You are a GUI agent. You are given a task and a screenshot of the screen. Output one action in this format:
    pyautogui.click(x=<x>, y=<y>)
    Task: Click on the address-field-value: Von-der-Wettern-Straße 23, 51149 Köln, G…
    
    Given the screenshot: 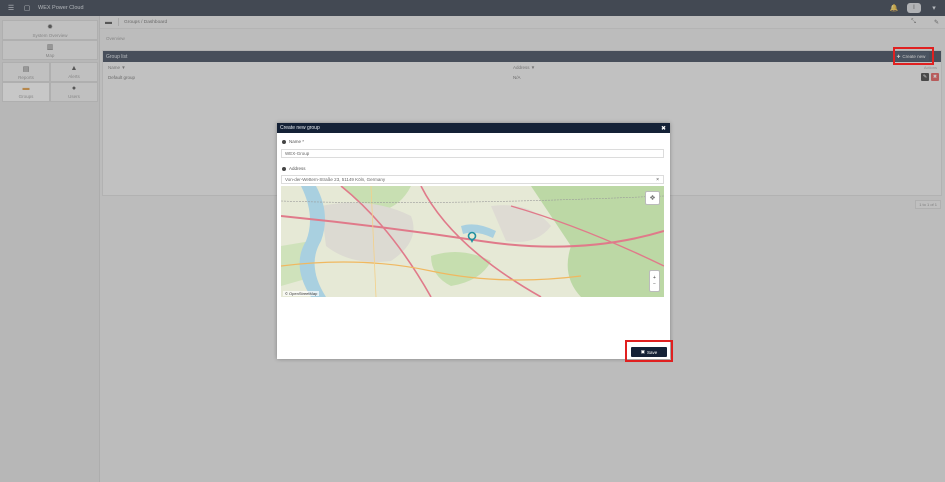 What is the action you would take?
    pyautogui.click(x=335, y=179)
    